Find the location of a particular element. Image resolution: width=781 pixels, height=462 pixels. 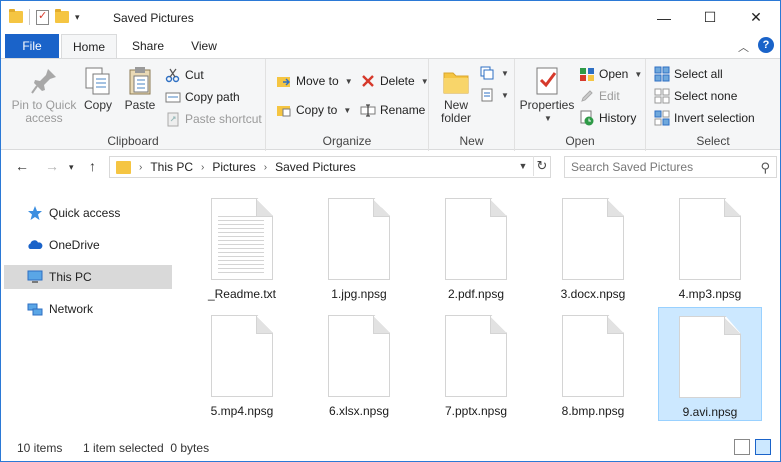

nav-item-this-pc: This PC is located at coordinates (88, 277).